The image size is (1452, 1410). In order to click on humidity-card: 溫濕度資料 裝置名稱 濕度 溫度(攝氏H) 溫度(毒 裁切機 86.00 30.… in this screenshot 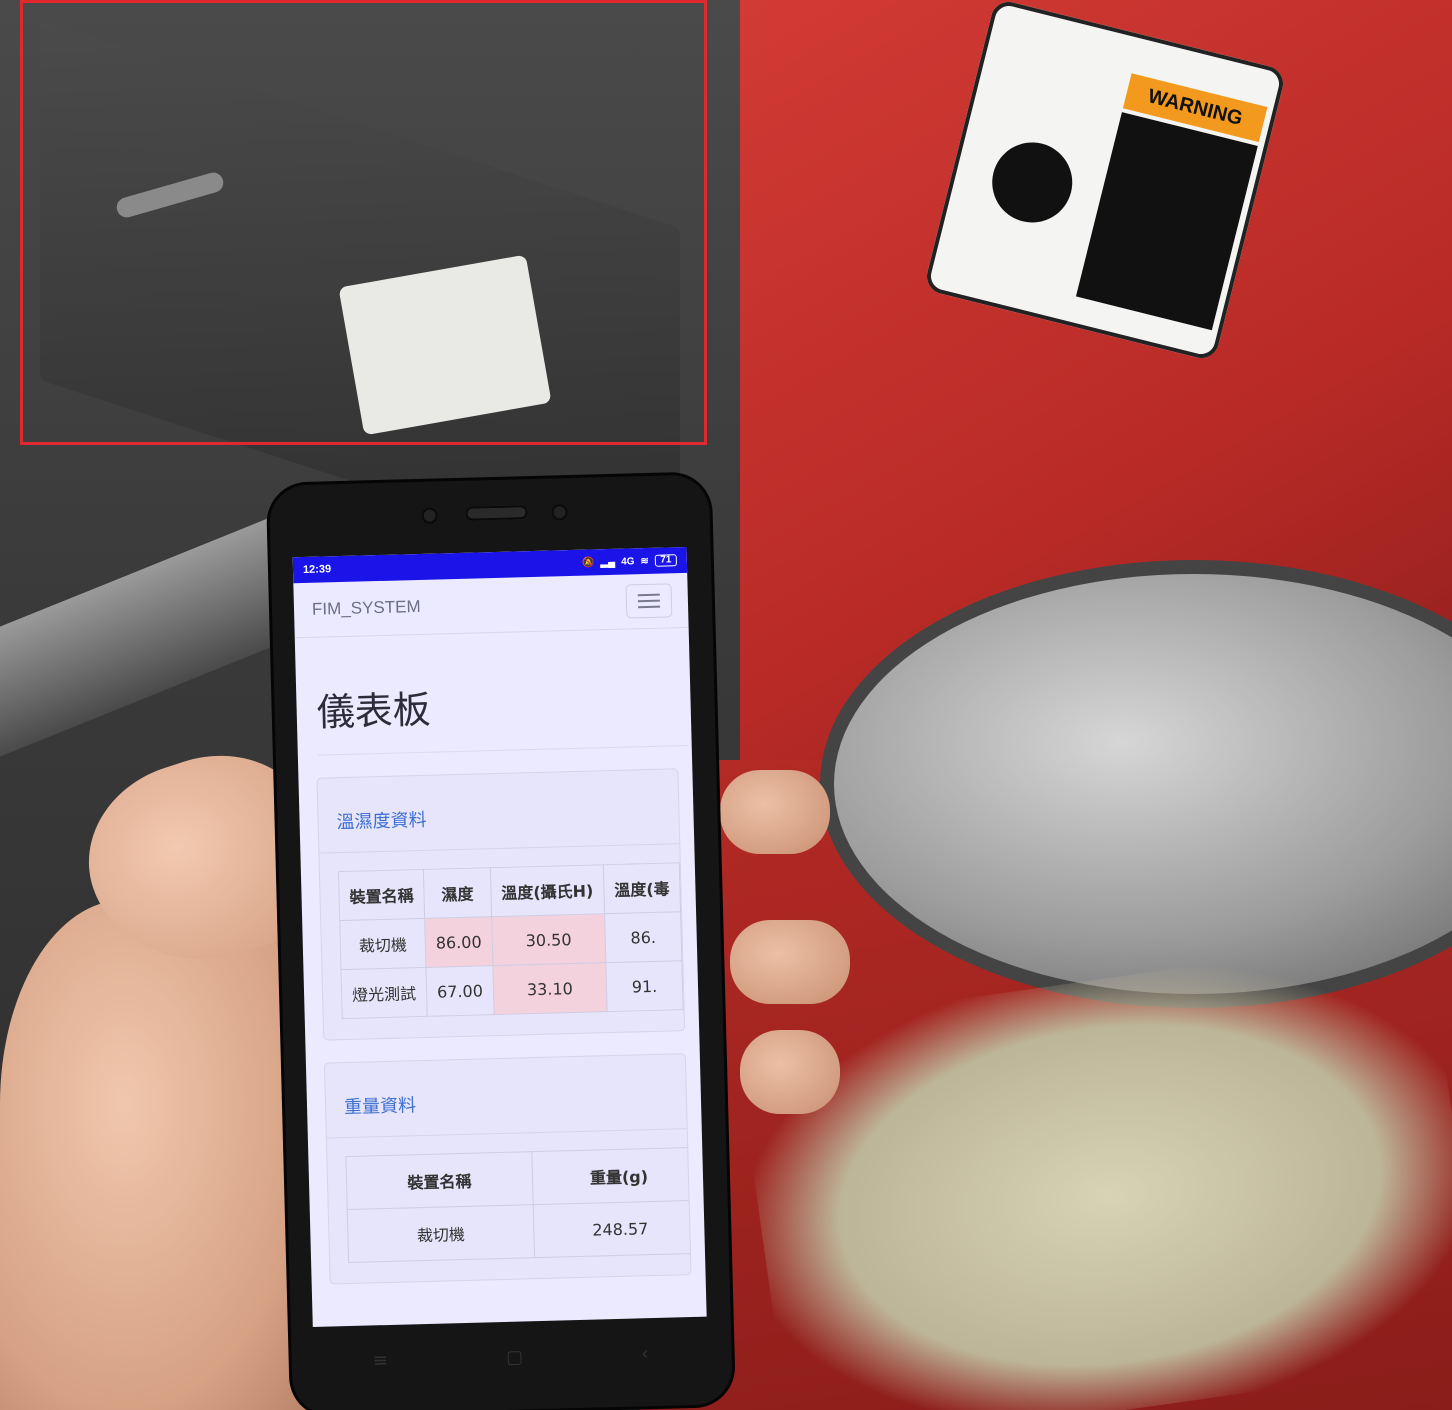, I will do `click(501, 904)`.